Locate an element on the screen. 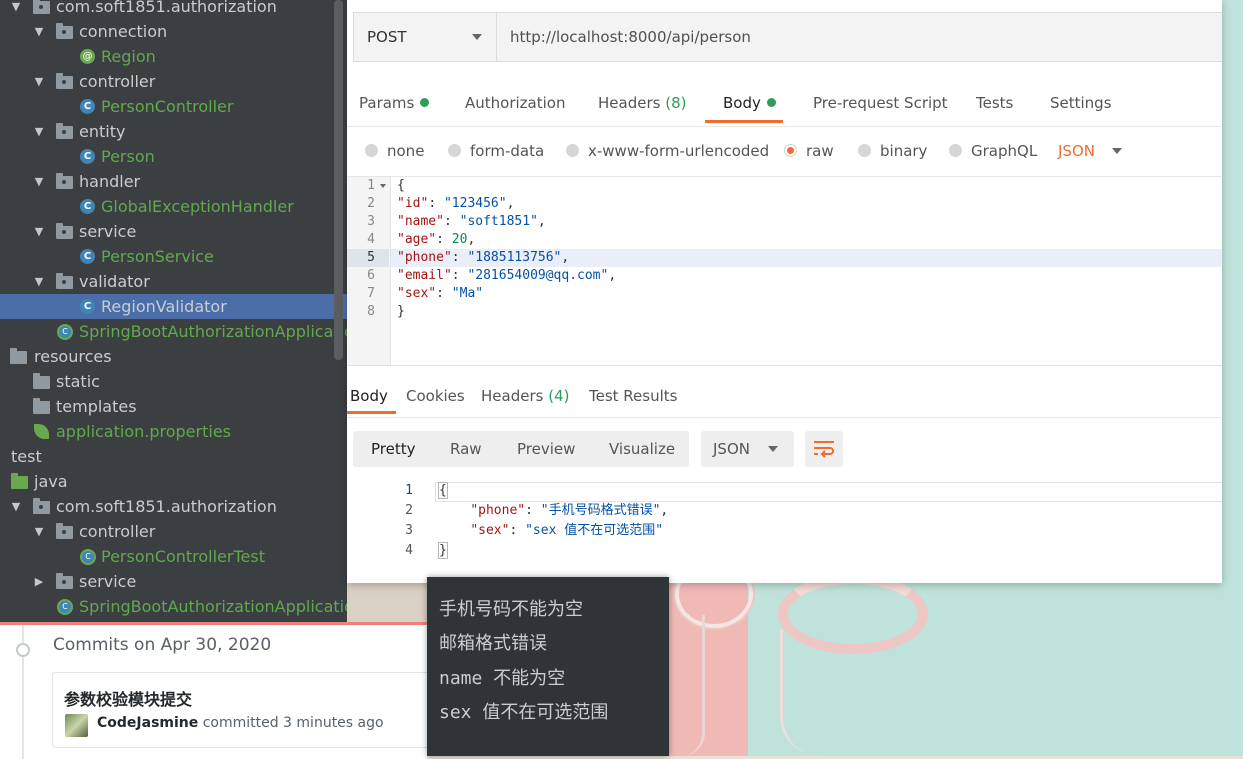  tree-item-file: C PersonControllerTest is located at coordinates (173, 556).